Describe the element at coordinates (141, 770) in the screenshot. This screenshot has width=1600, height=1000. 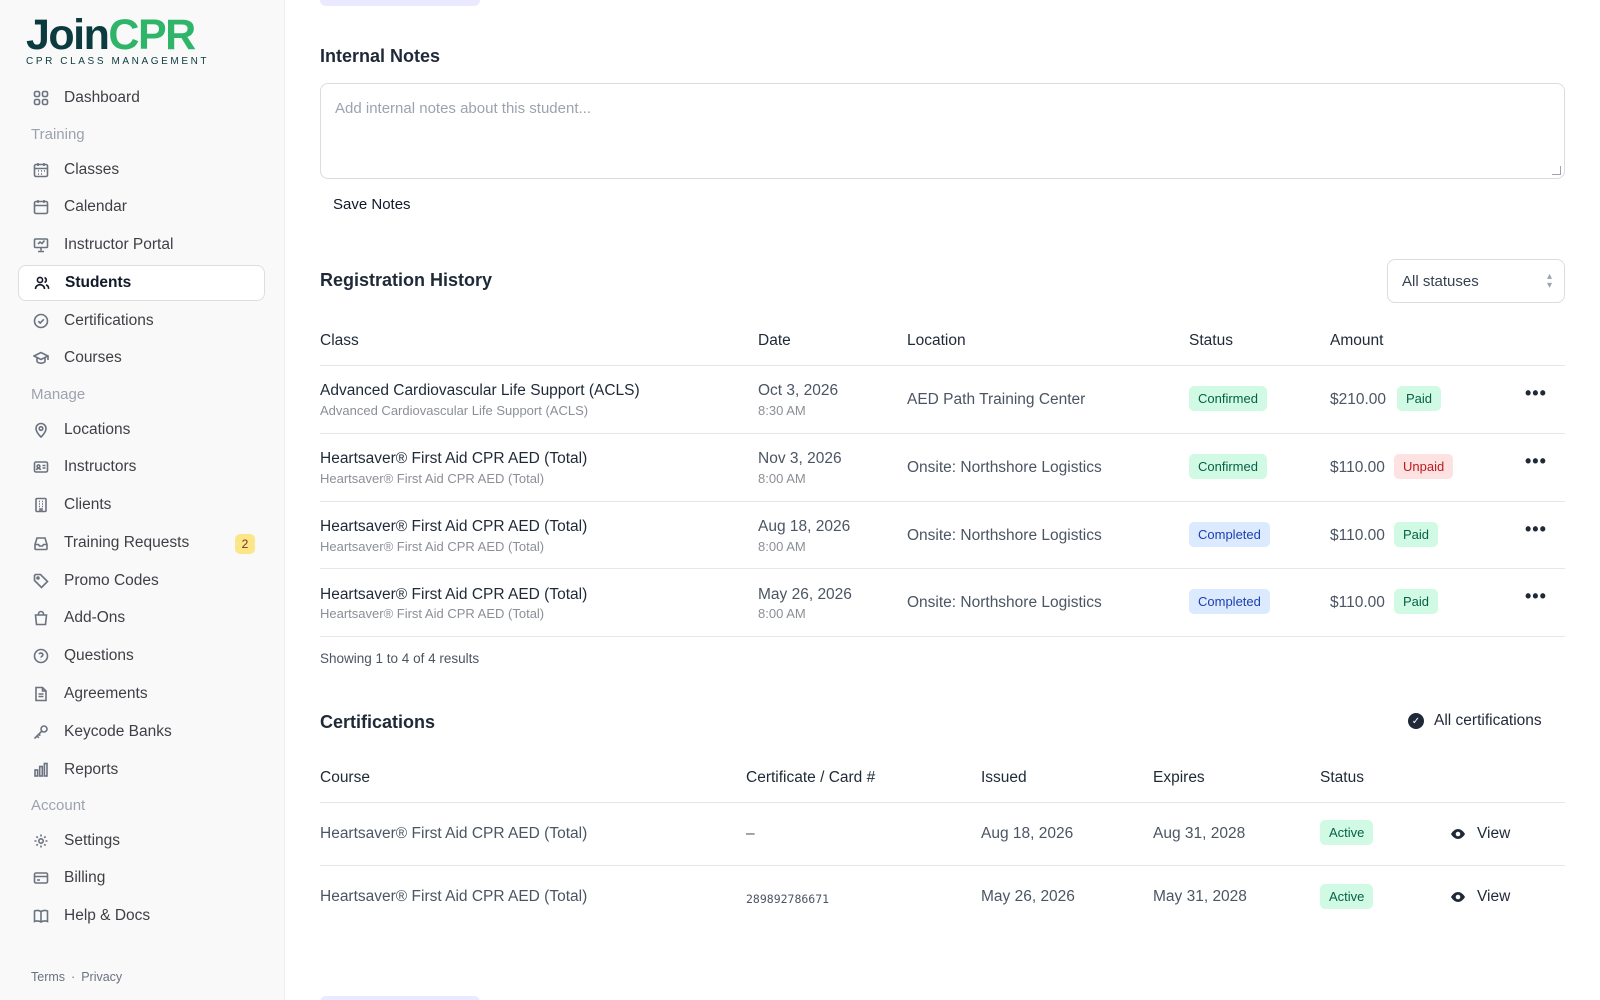
I see `sidebar-item-reports: Reports` at that location.